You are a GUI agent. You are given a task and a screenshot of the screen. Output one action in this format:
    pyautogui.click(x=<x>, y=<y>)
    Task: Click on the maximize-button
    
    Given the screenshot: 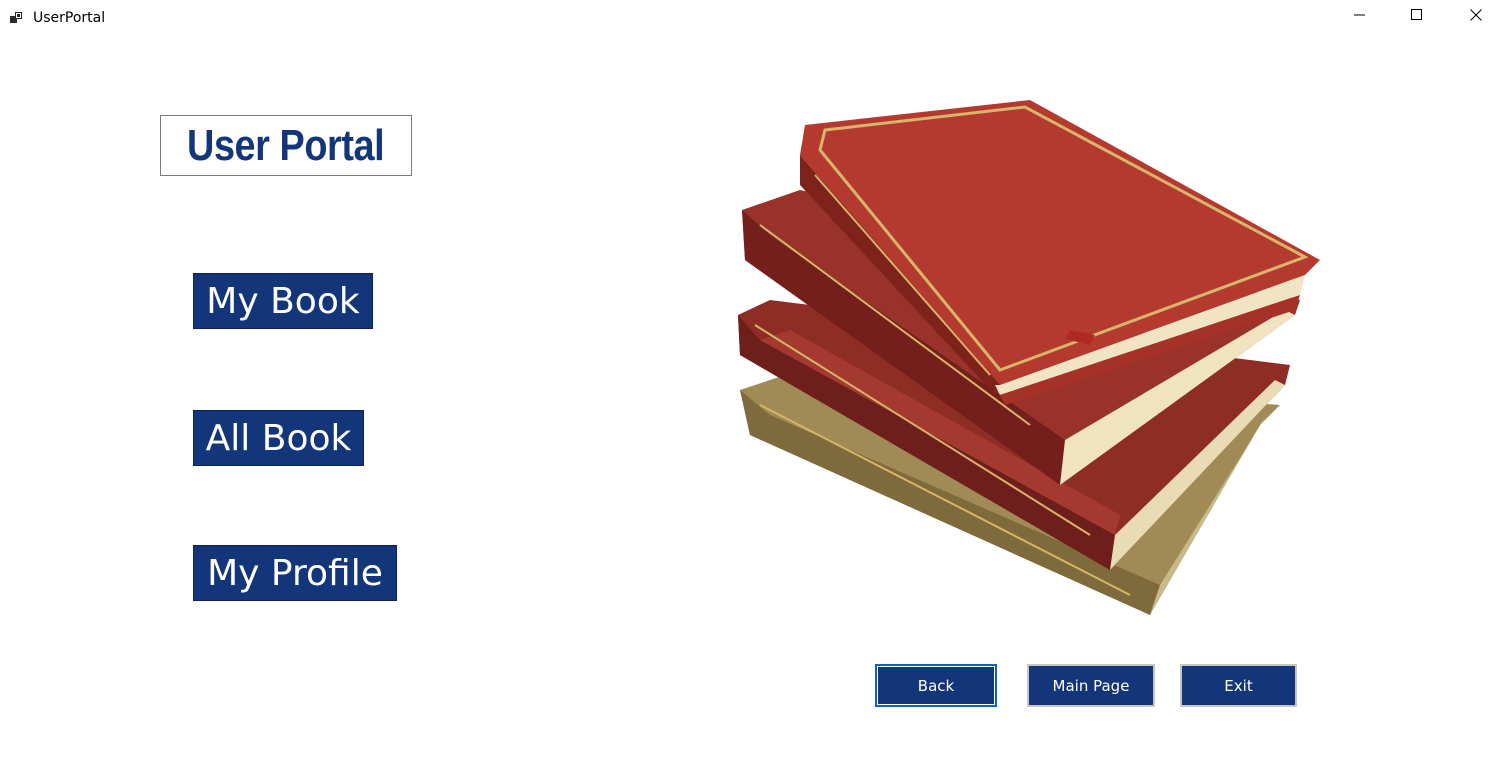 What is the action you would take?
    pyautogui.click(x=1417, y=17)
    